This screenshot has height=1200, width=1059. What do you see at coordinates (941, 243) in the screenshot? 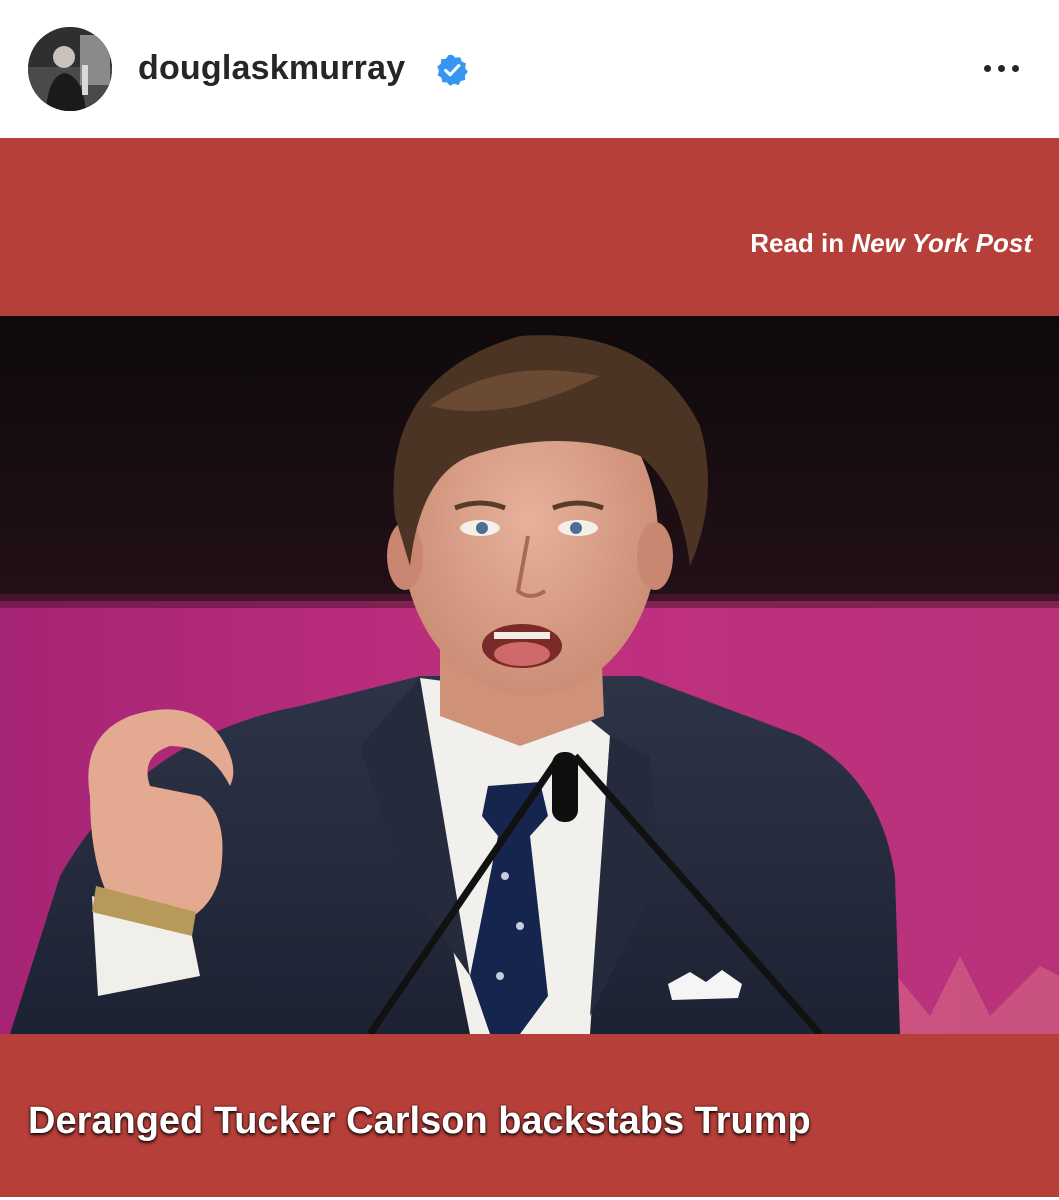
I see `read-in-source: New York Post` at bounding box center [941, 243].